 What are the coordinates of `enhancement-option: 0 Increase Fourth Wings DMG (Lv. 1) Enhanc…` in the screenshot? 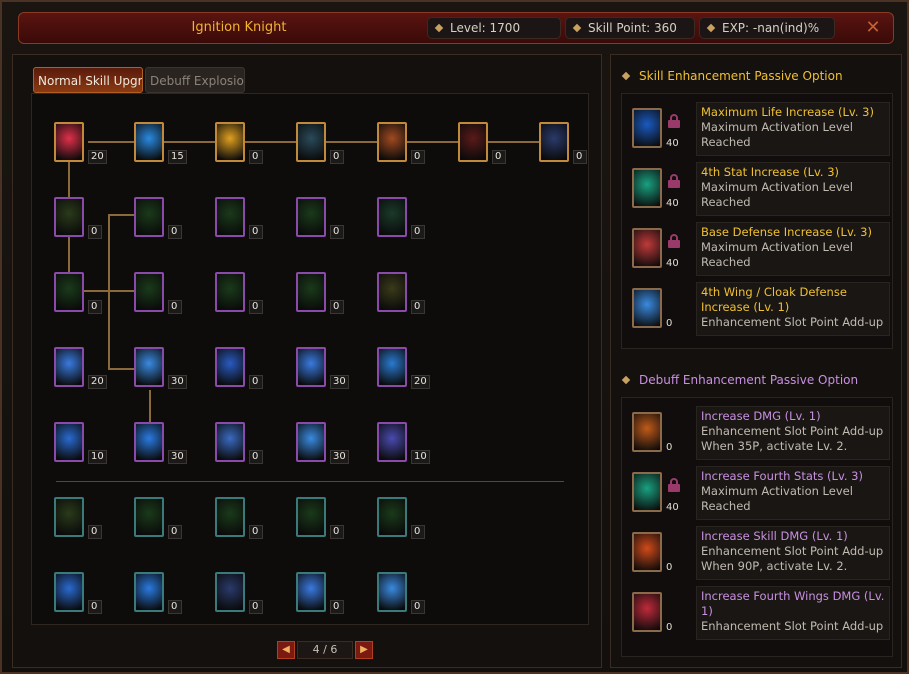 It's located at (759, 613).